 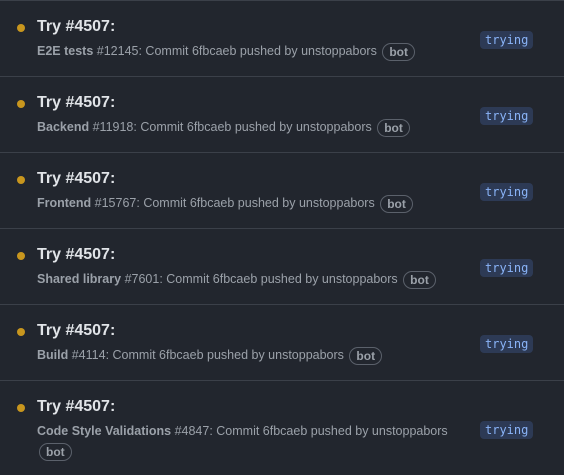 What do you see at coordinates (117, 51) in the screenshot?
I see `run-number: #12145` at bounding box center [117, 51].